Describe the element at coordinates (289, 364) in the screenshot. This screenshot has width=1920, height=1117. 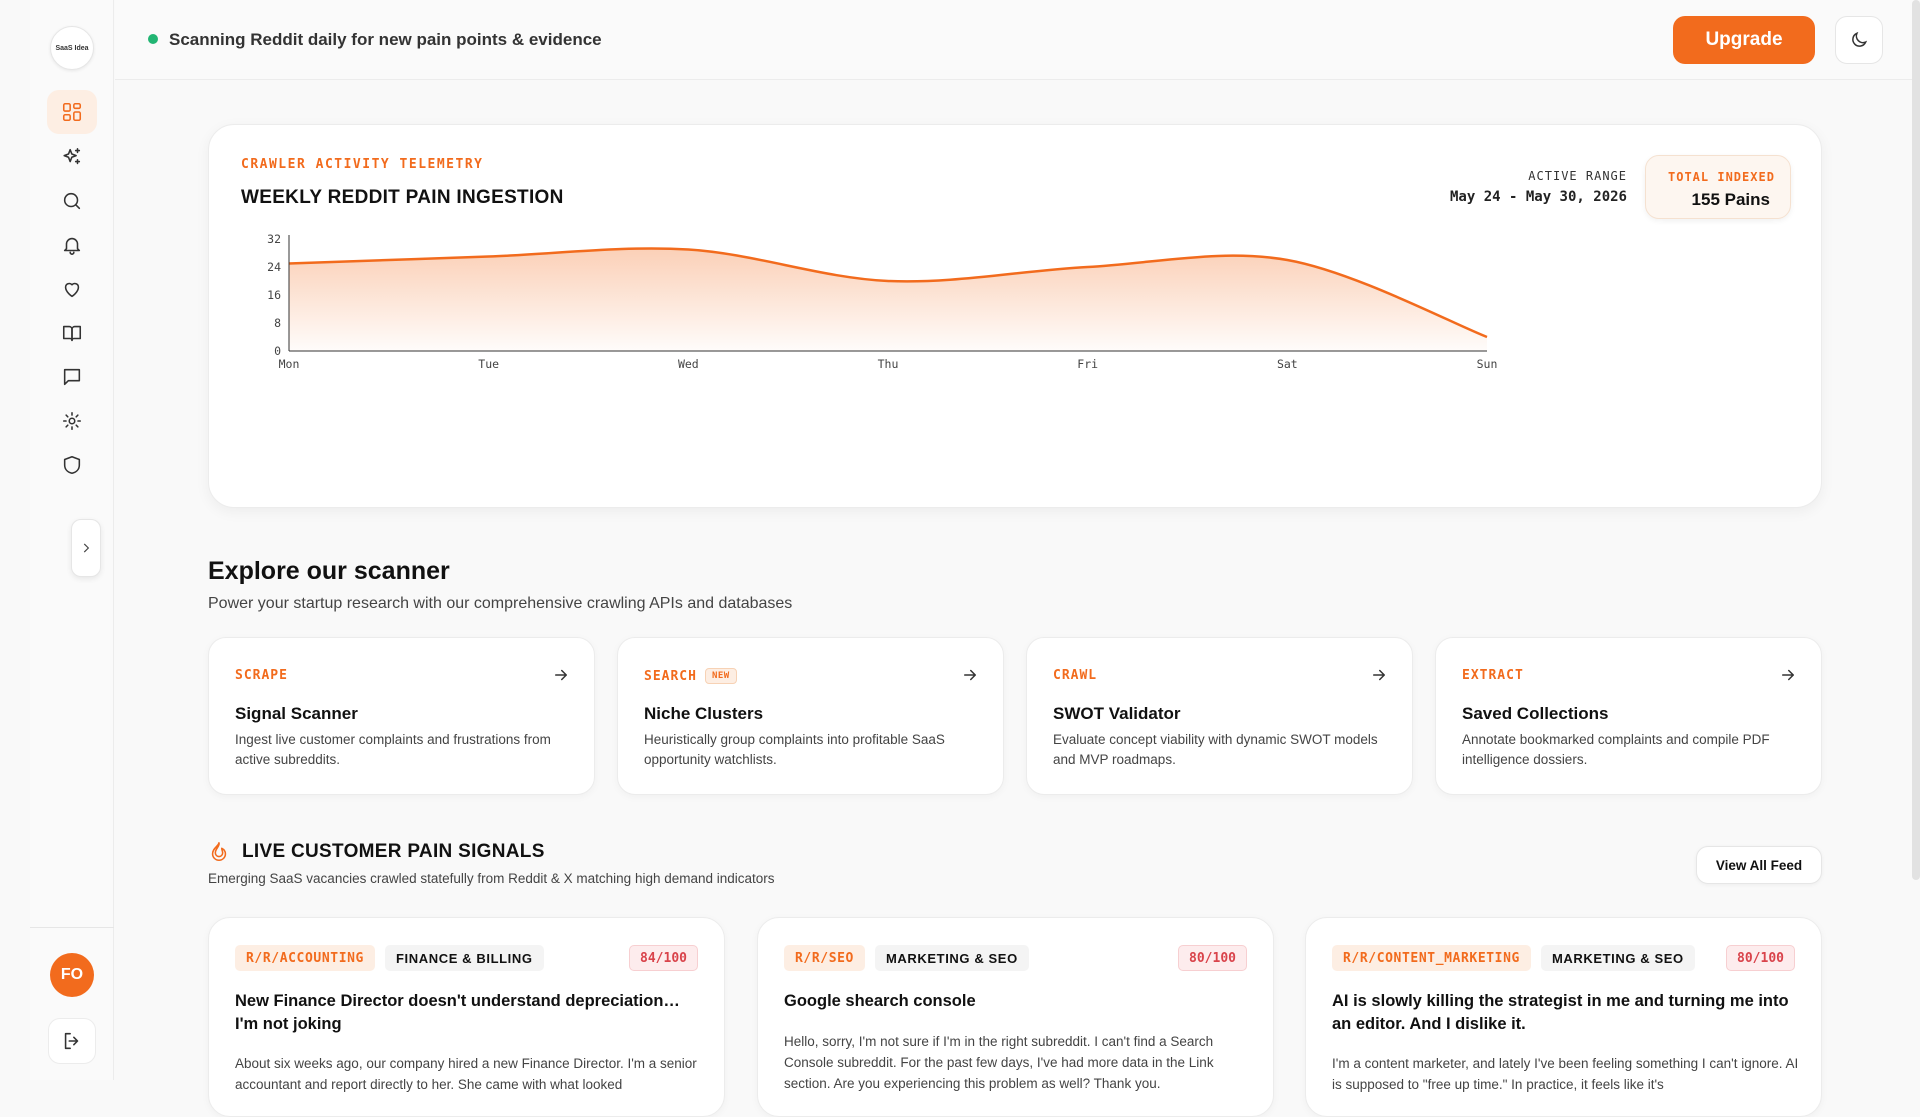
I see `x-tick-label: Mon` at that location.